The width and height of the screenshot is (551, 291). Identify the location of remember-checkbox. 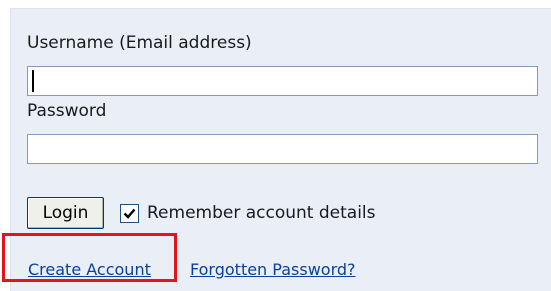
(129, 213).